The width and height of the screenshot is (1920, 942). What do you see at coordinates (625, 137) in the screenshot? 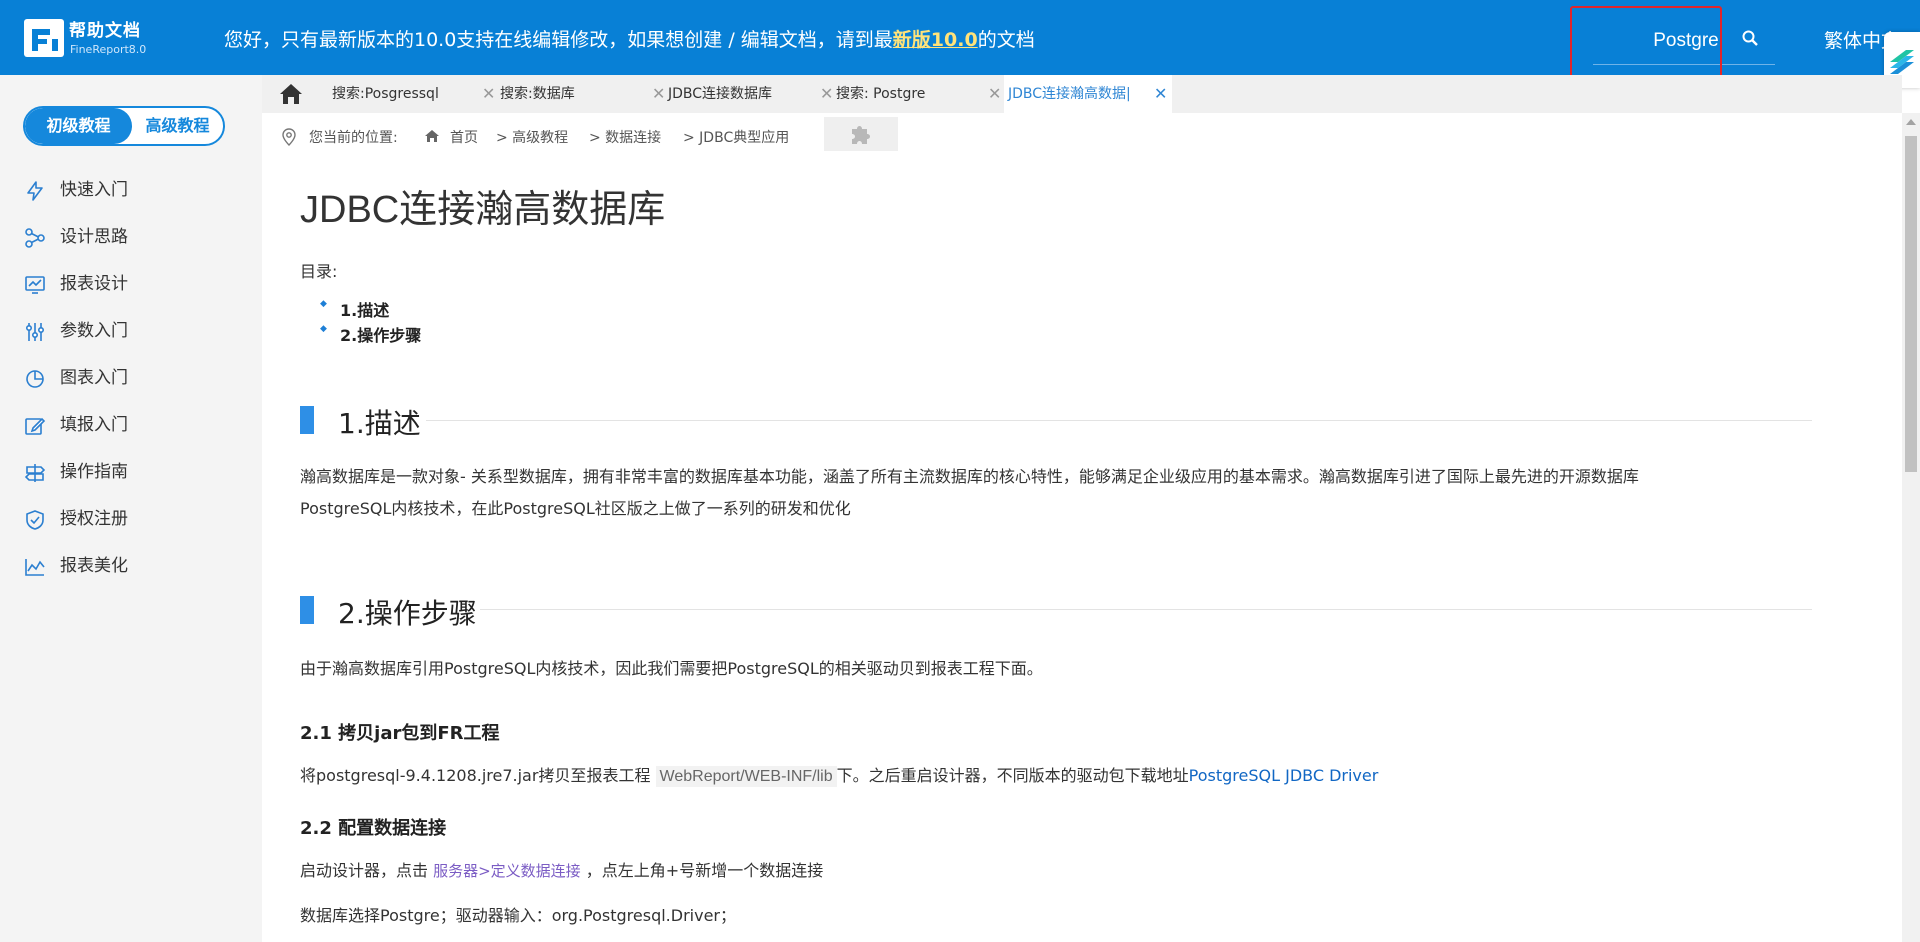
I see `breadcrumb-data-connection: > 数据连接` at bounding box center [625, 137].